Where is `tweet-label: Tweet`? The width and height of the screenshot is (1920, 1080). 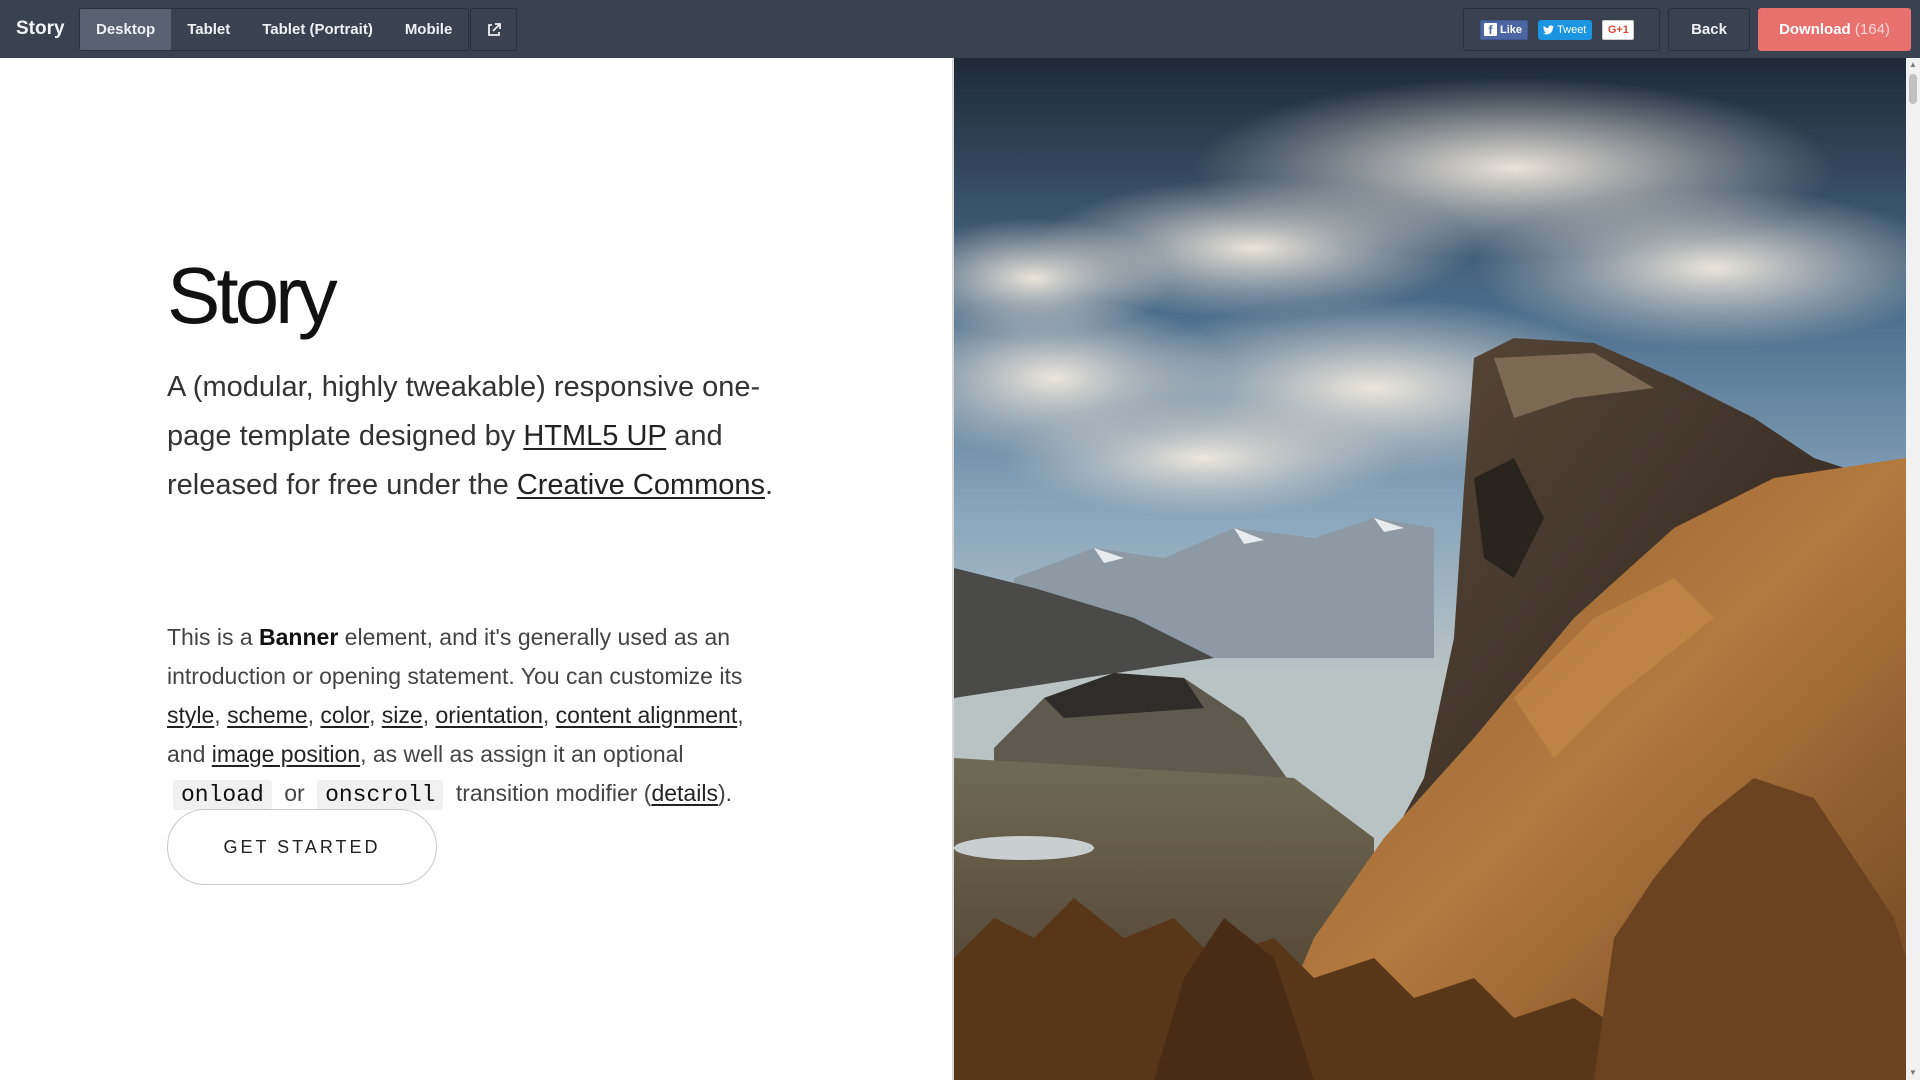 tweet-label: Tweet is located at coordinates (1572, 29).